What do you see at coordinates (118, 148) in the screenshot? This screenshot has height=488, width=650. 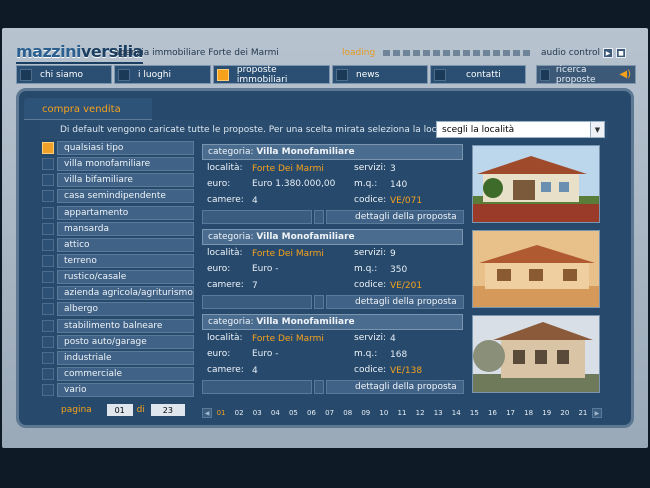 I see `type-filter-item: qualsiasi tipo` at bounding box center [118, 148].